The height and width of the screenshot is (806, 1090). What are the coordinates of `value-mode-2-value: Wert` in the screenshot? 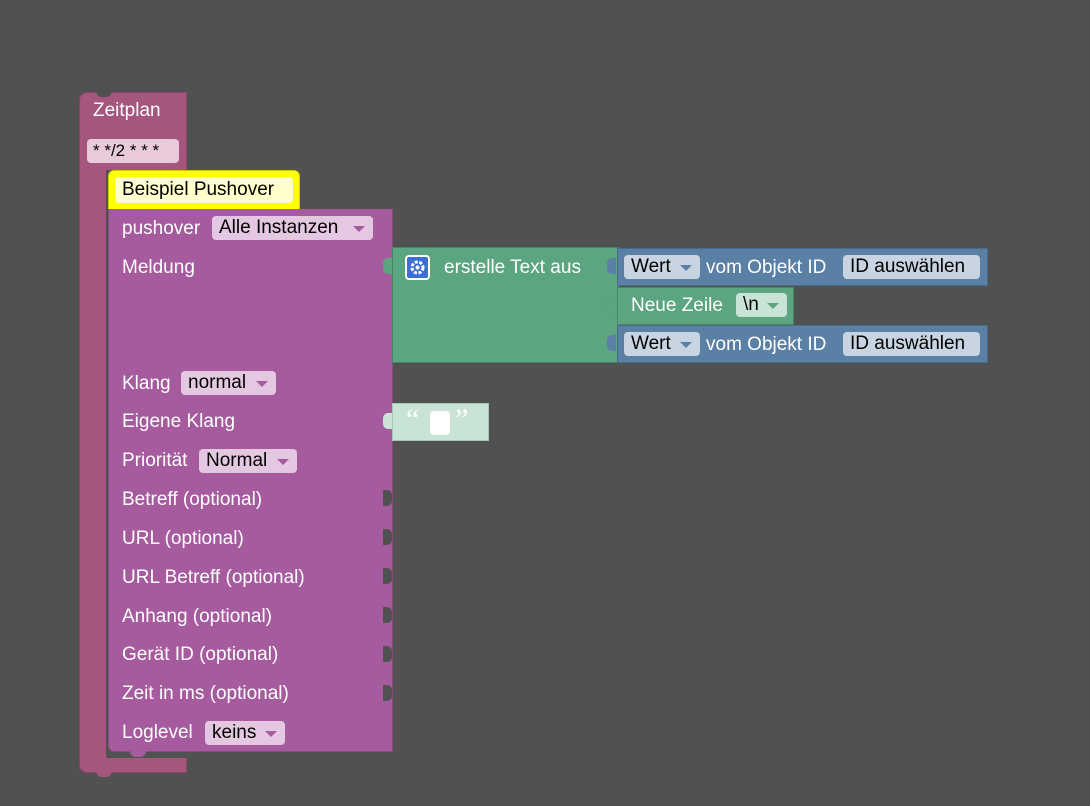 It's located at (651, 343).